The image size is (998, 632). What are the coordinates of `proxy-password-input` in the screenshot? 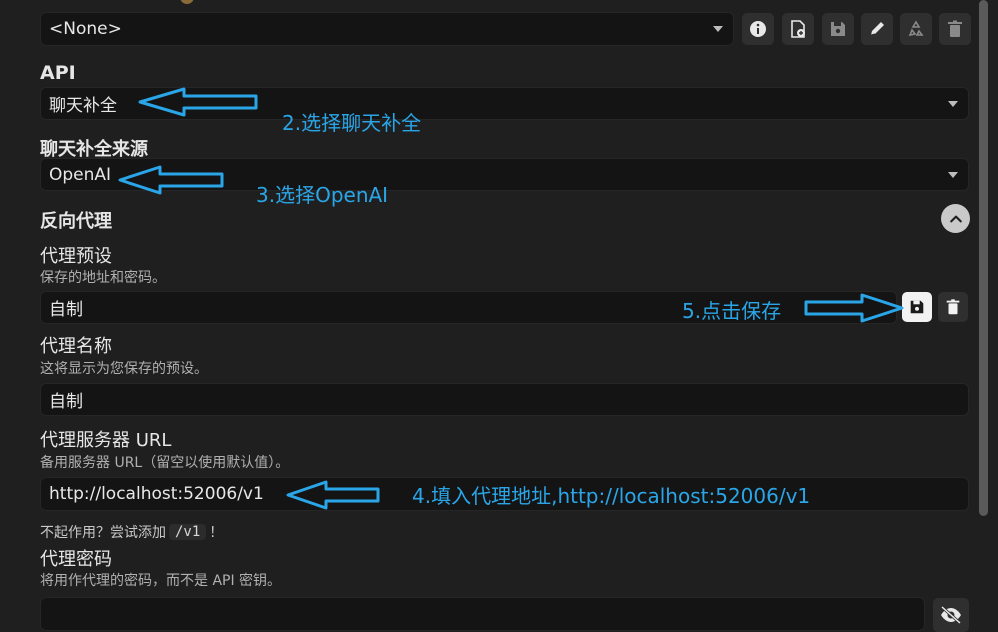 It's located at (482, 614).